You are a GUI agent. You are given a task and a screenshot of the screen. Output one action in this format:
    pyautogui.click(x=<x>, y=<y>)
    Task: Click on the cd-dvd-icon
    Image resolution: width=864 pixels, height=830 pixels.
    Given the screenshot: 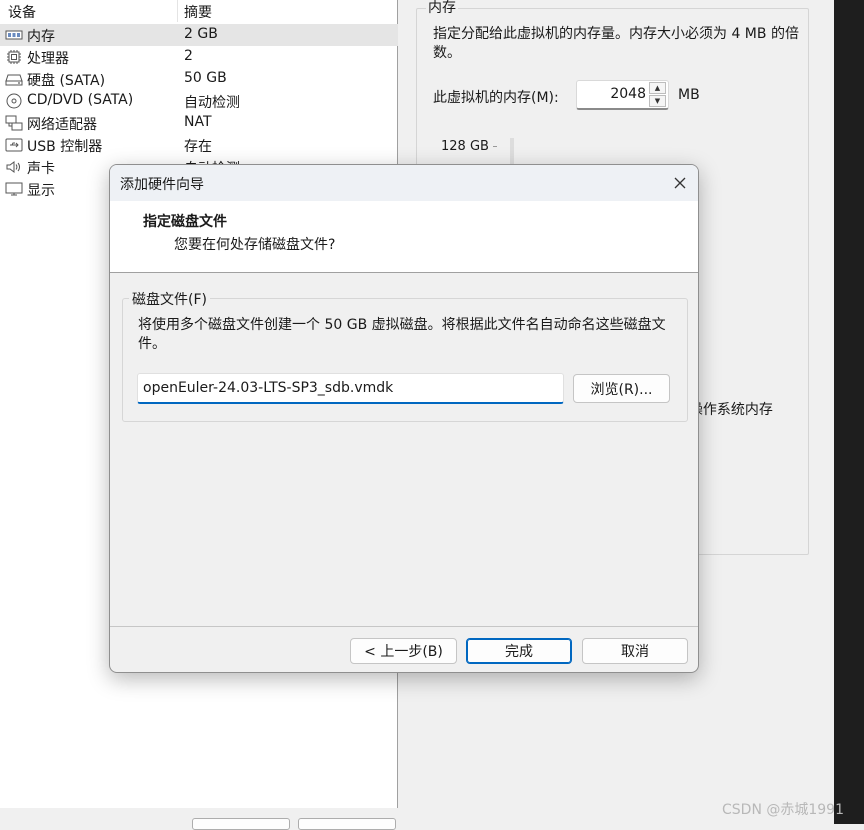 What is the action you would take?
    pyautogui.click(x=14, y=101)
    